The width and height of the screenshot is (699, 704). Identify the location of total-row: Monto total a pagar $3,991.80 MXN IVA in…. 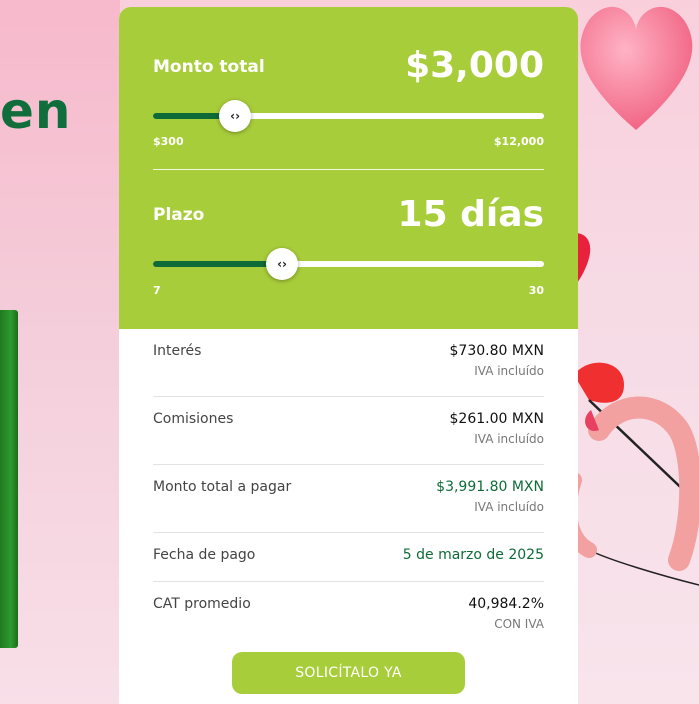
(348, 504).